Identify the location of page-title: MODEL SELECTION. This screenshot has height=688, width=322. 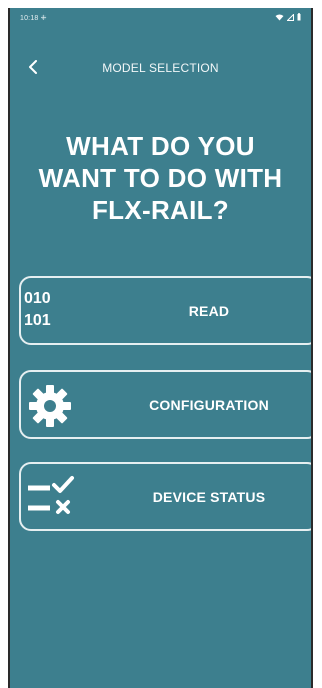
(160, 68).